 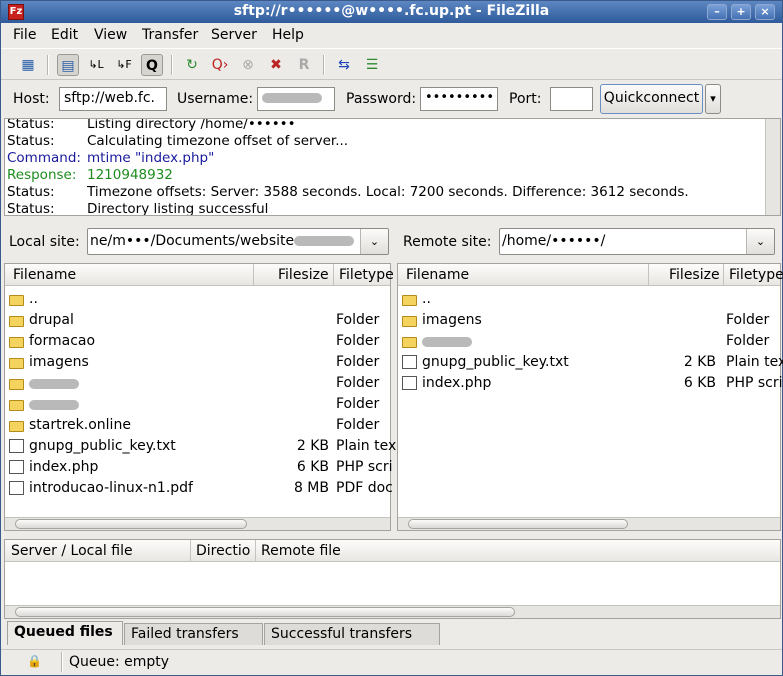 What do you see at coordinates (324, 241) in the screenshot?
I see `redacted-path` at bounding box center [324, 241].